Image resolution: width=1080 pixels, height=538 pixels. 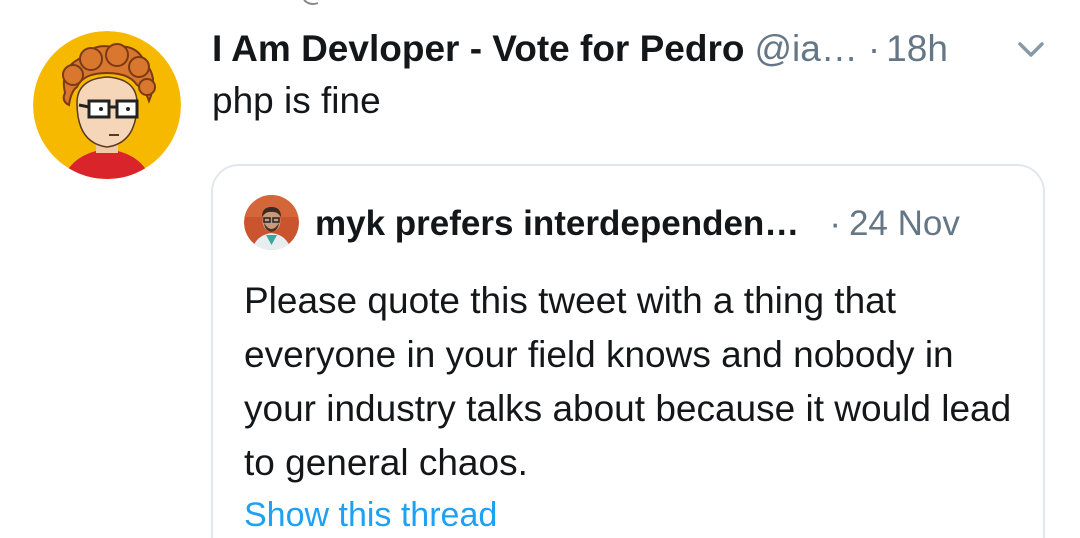 I want to click on cartoon-developer-avatar-icon, so click(x=107, y=105).